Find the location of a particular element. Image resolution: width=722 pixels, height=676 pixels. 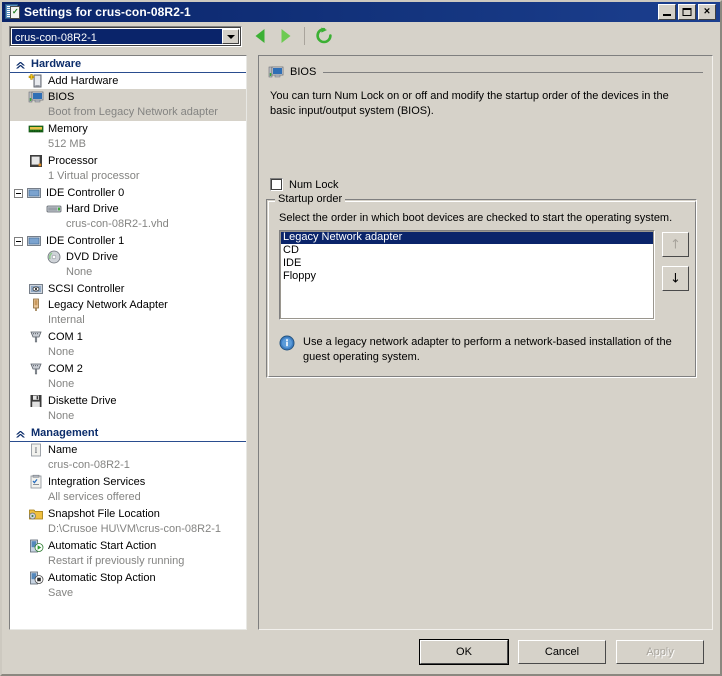

integration-services-icon is located at coordinates (36, 482).